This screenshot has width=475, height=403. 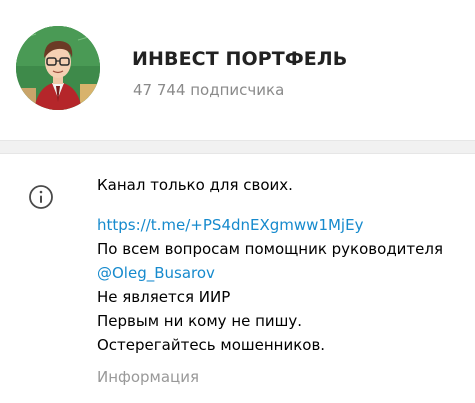 I want to click on info-section-label: Информация, so click(x=148, y=377).